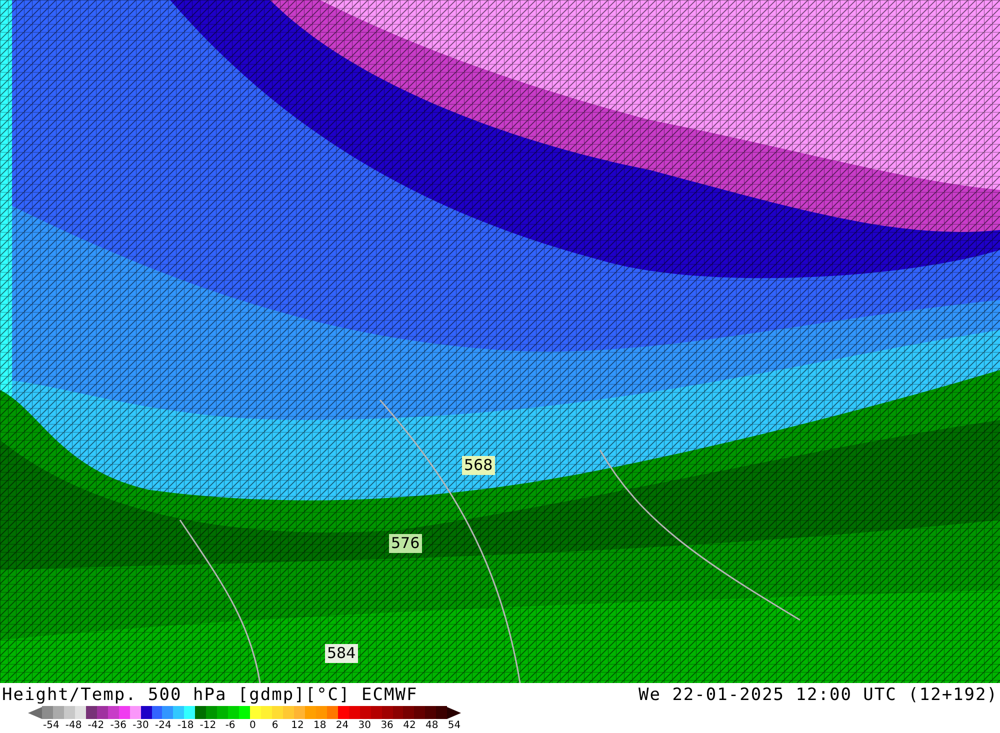  Describe the element at coordinates (342, 725) in the screenshot. I see `scale-label: 24` at that location.